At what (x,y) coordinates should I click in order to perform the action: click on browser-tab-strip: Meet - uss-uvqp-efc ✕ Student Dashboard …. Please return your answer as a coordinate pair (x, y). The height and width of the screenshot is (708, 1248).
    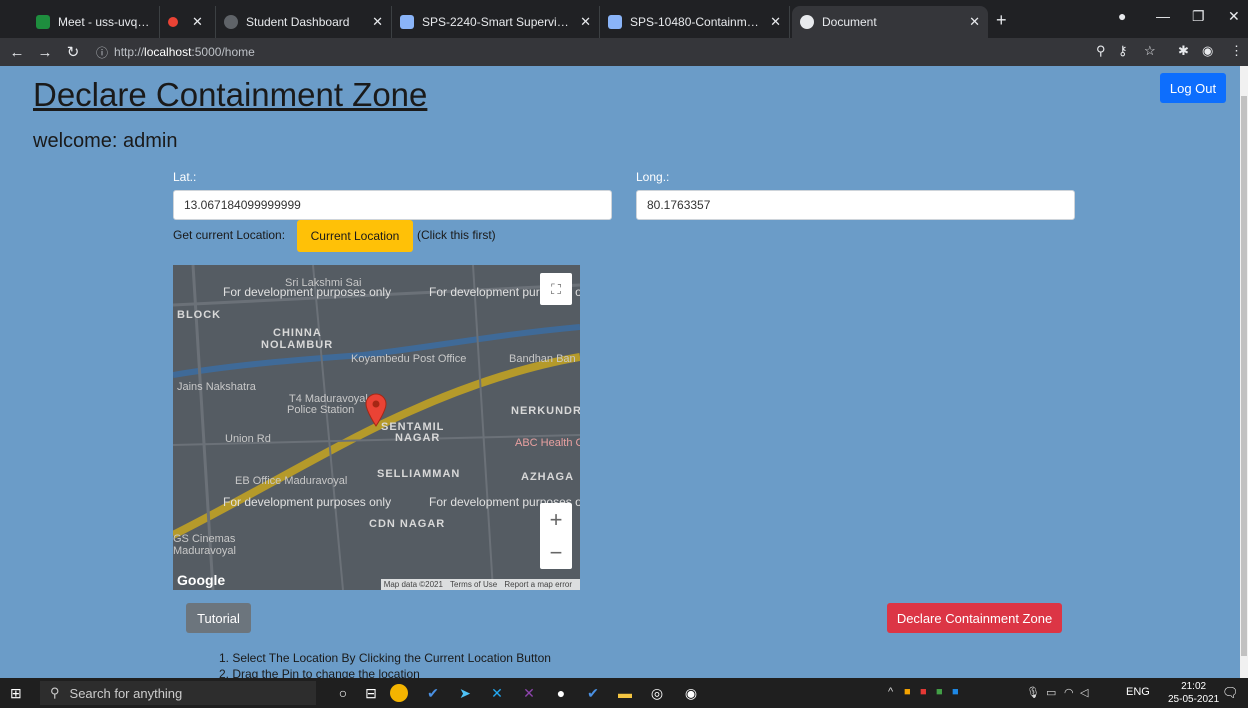
    Looking at the image, I should click on (624, 19).